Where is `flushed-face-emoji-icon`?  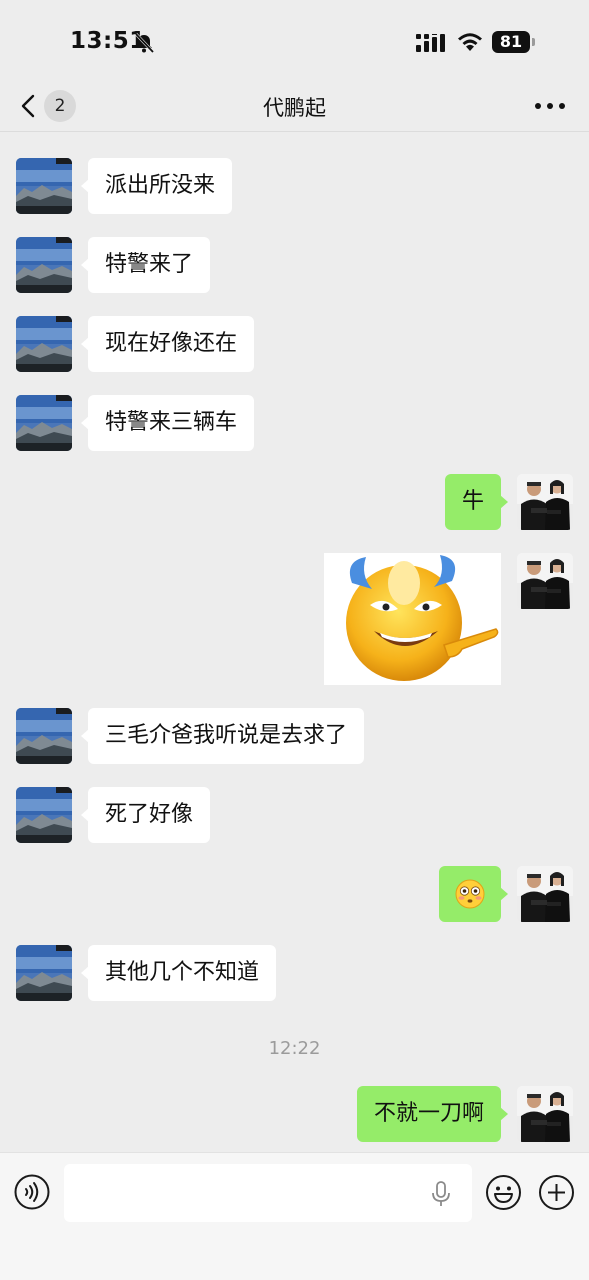
flushed-face-emoji-icon is located at coordinates (470, 894).